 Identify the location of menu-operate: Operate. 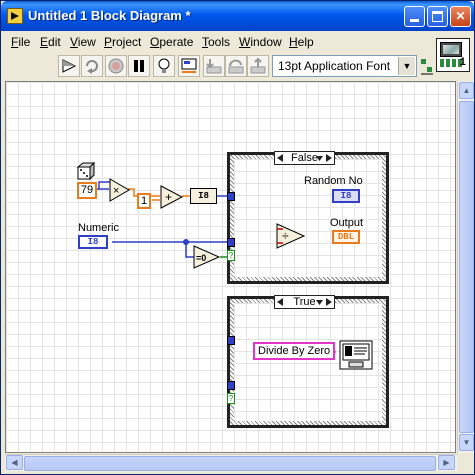
(171, 42).